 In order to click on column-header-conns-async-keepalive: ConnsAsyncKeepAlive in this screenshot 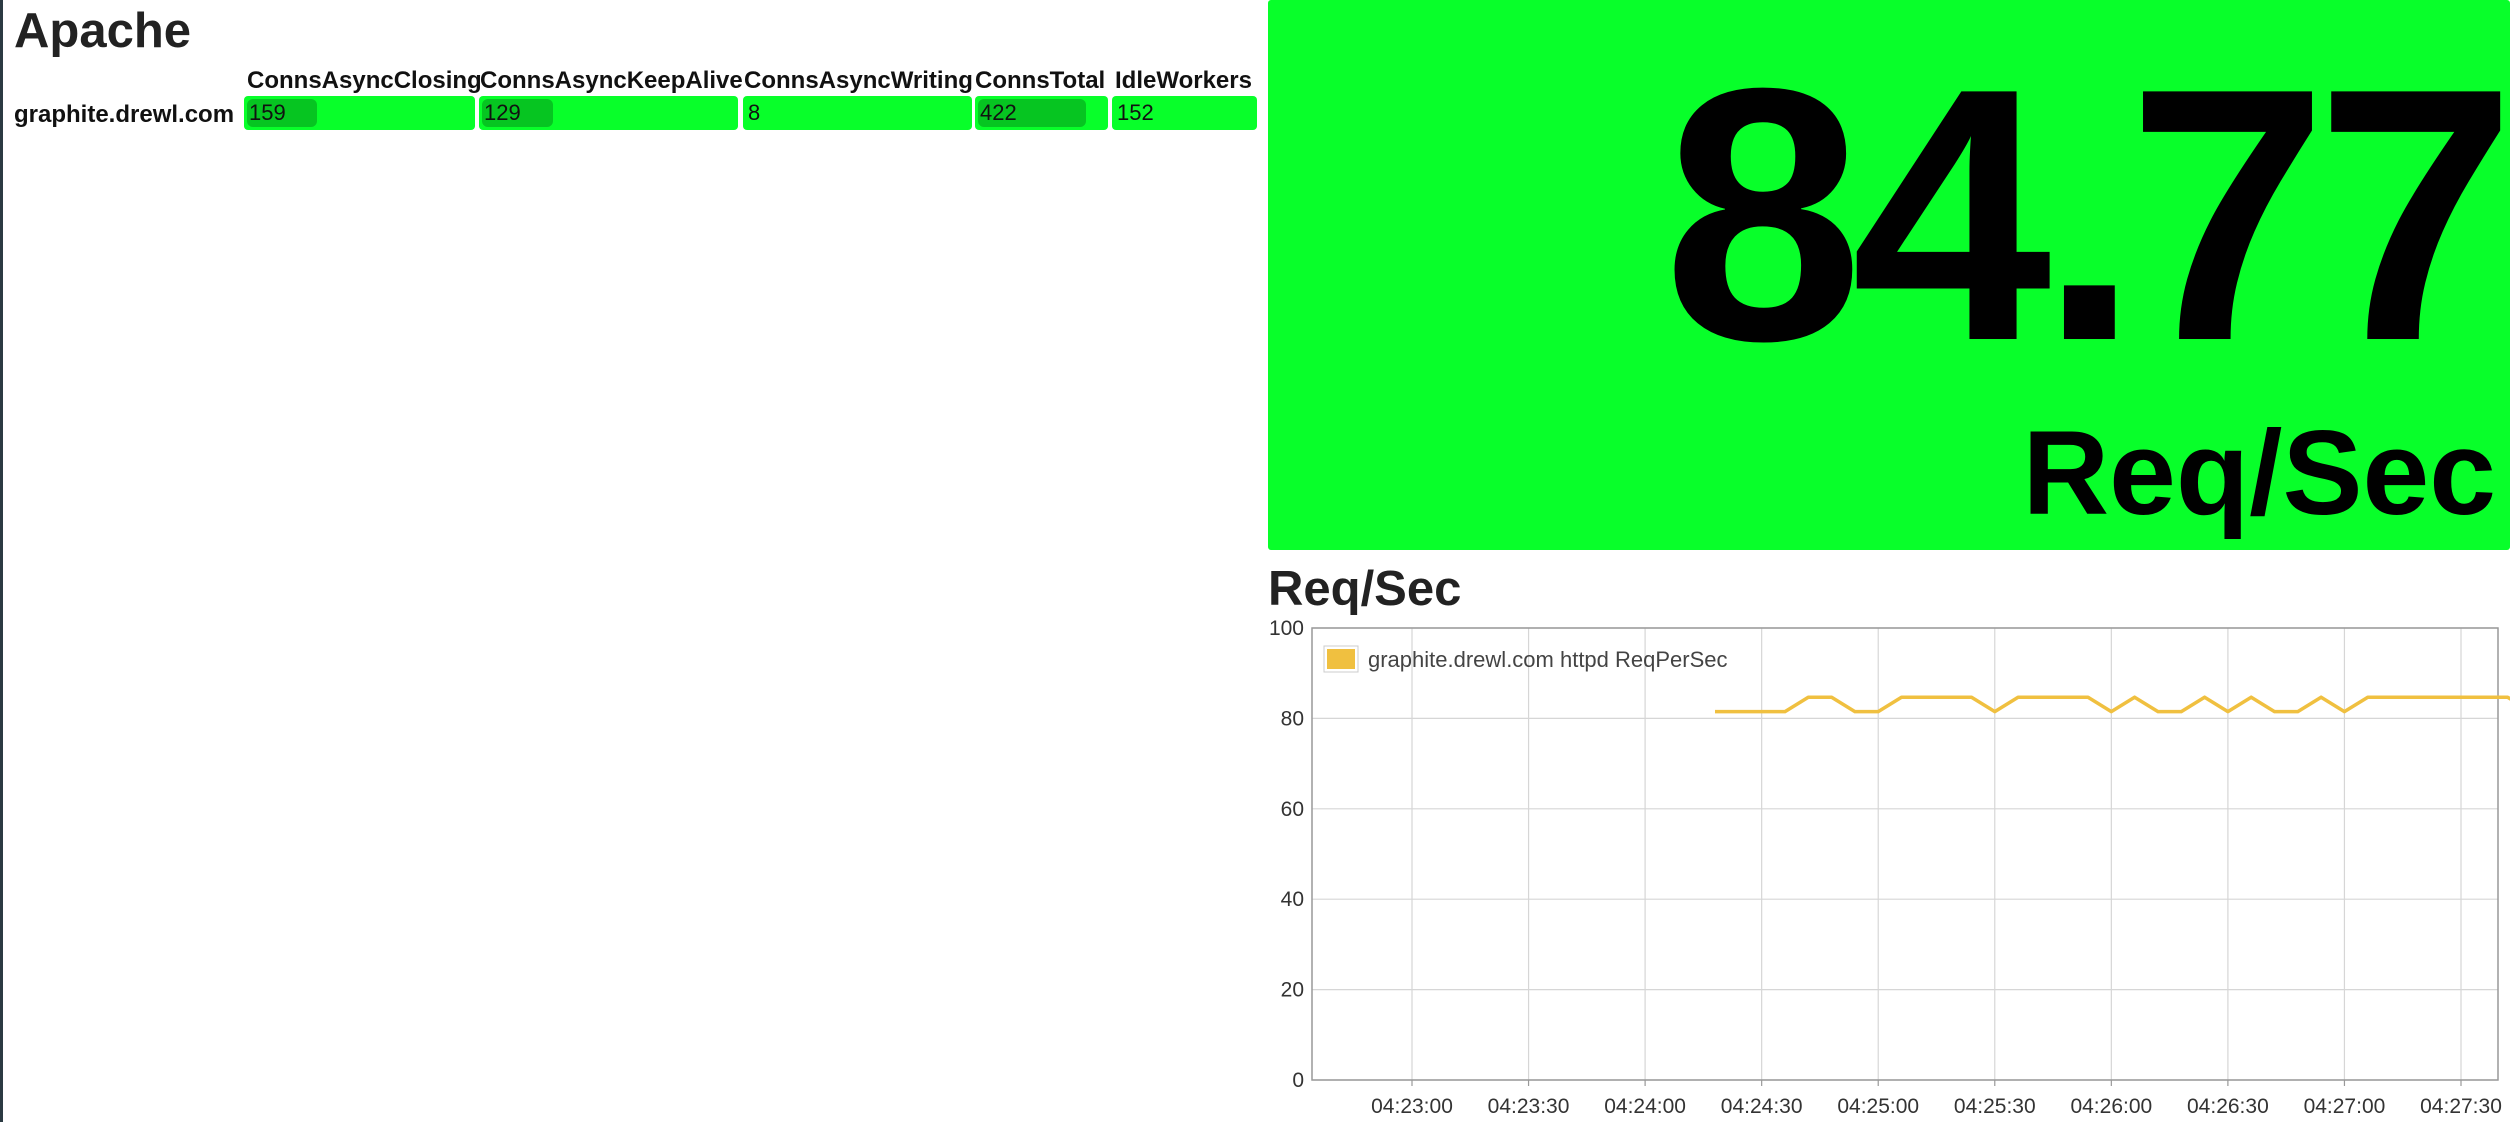, I will do `click(611, 80)`.